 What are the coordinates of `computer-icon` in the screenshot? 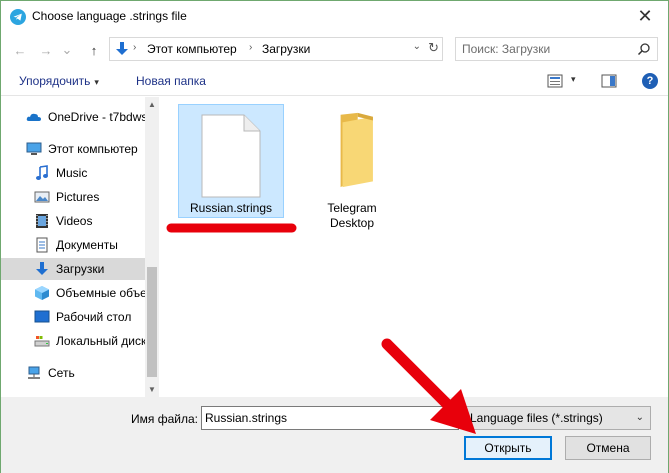 It's located at (34, 148).